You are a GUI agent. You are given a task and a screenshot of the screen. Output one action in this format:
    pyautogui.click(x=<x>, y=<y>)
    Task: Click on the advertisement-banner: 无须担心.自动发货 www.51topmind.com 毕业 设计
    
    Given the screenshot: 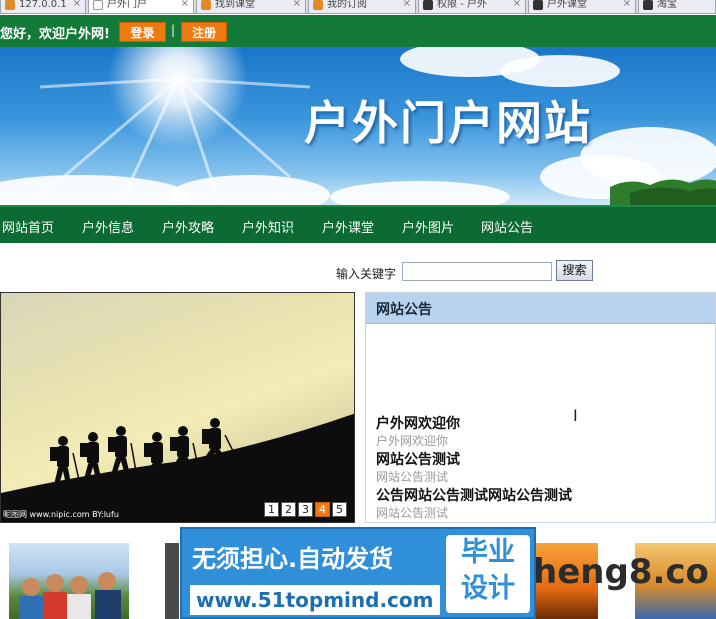 What is the action you would take?
    pyautogui.click(x=358, y=573)
    